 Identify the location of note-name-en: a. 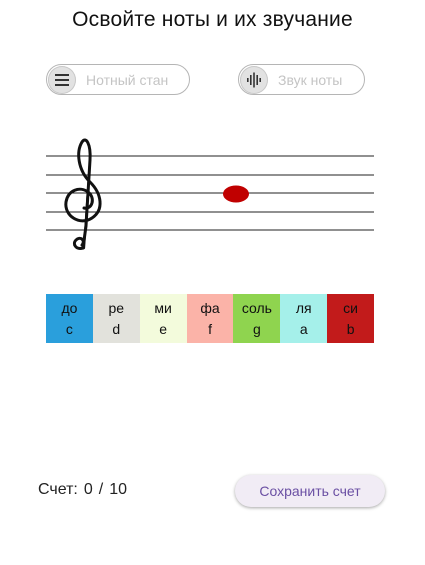
(303, 328).